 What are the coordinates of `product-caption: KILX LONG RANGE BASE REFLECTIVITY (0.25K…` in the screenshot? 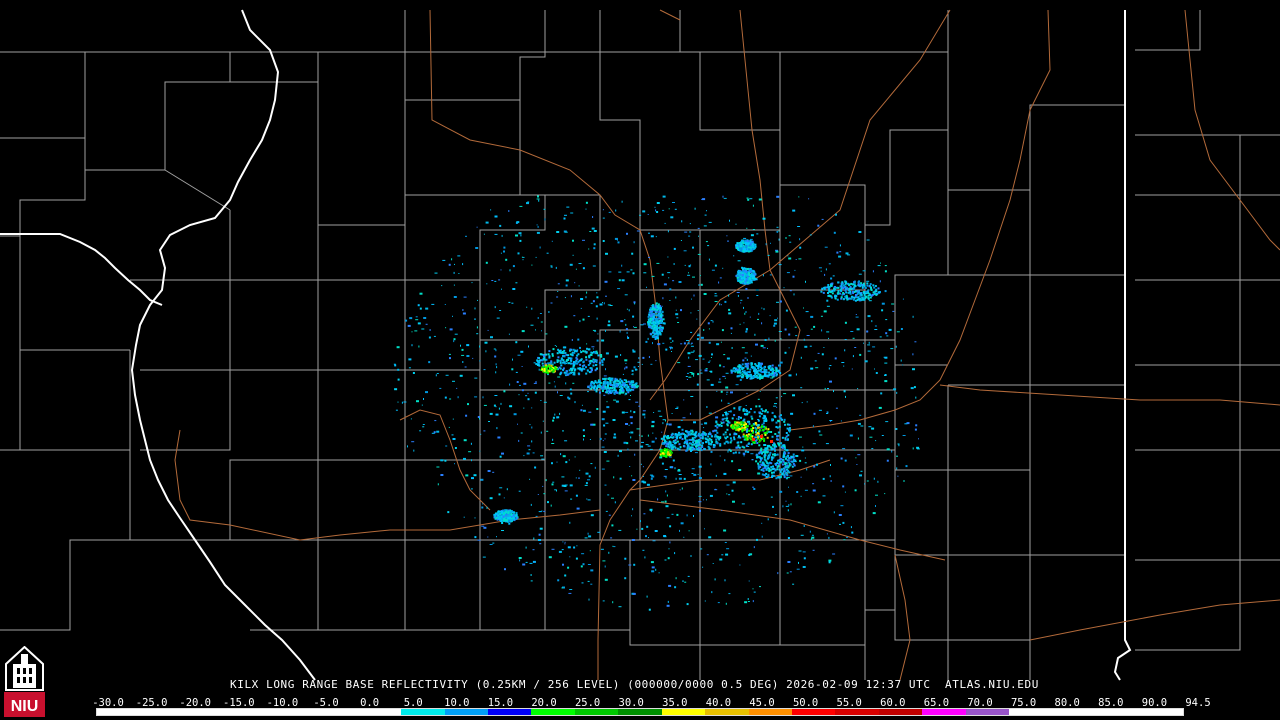 It's located at (634, 684).